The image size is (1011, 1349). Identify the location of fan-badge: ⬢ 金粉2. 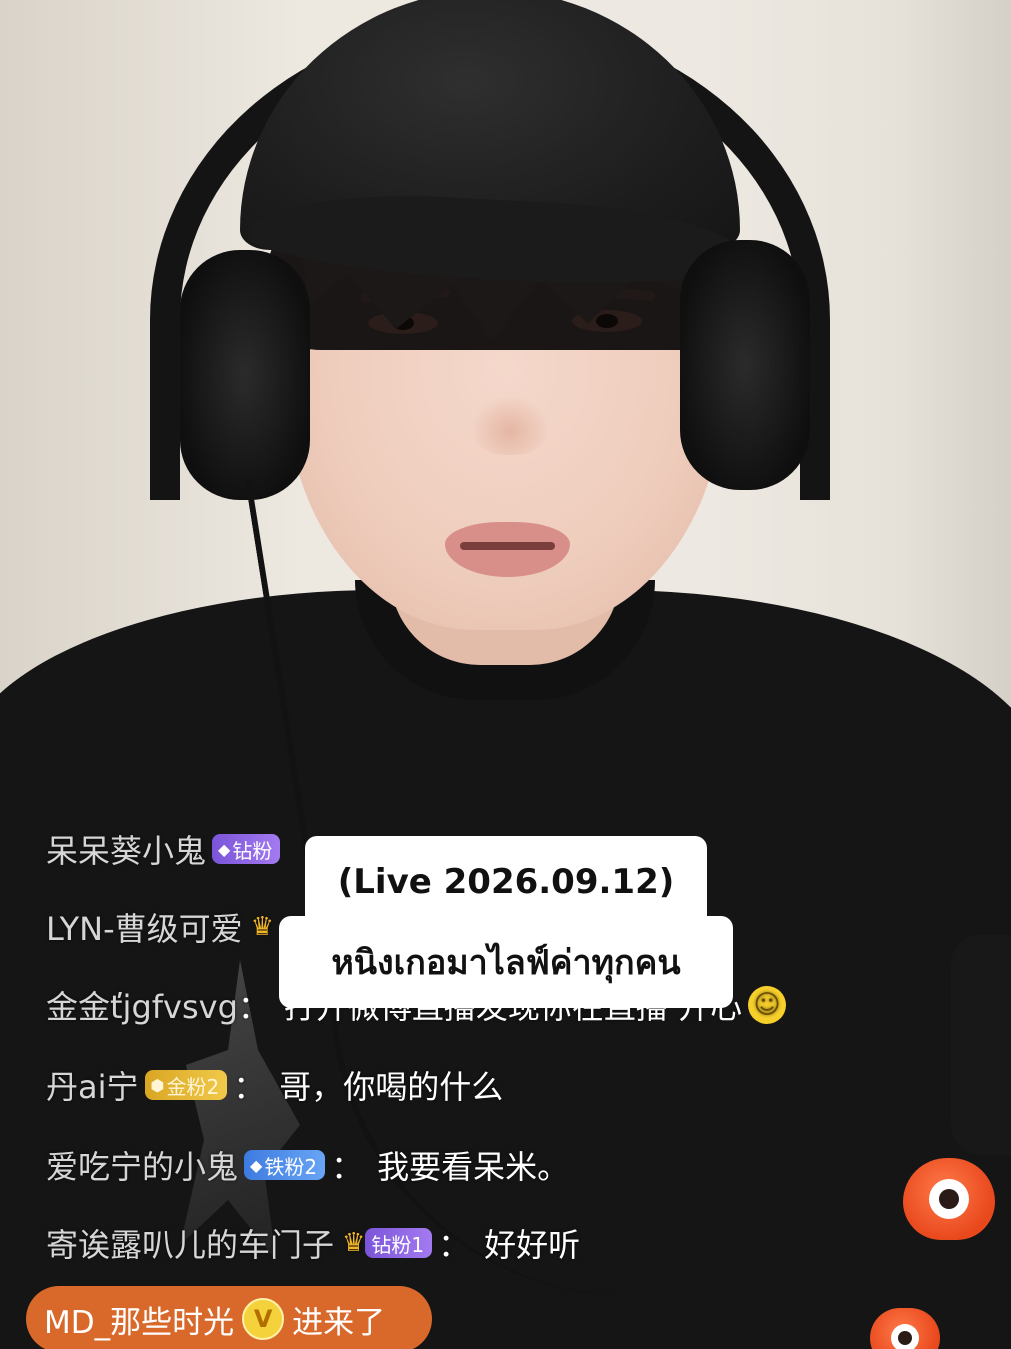
(186, 1085).